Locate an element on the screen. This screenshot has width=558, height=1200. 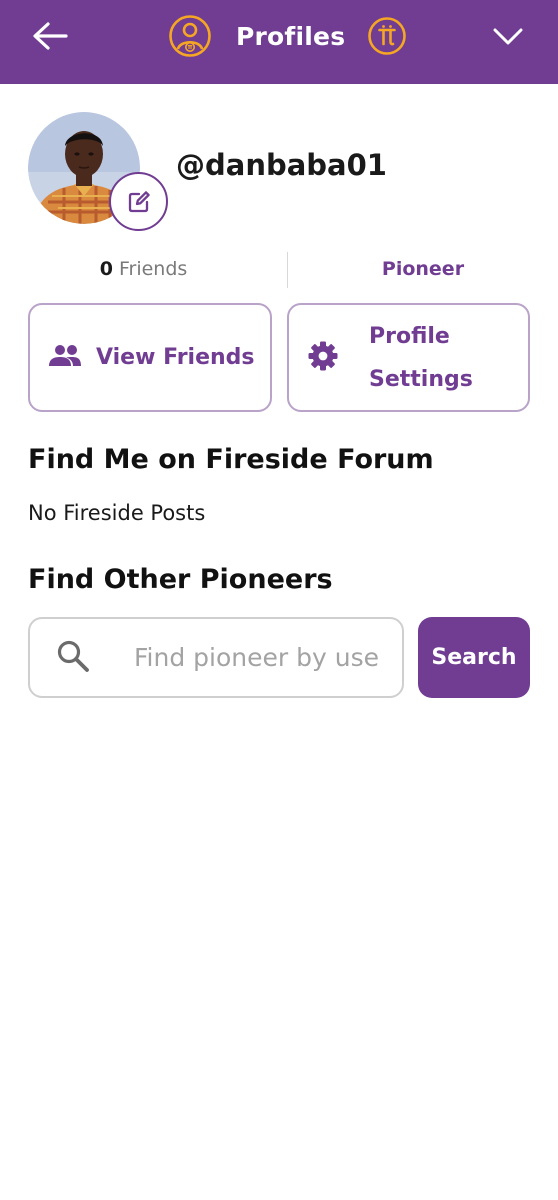
search-icon-wrap is located at coordinates (73, 658).